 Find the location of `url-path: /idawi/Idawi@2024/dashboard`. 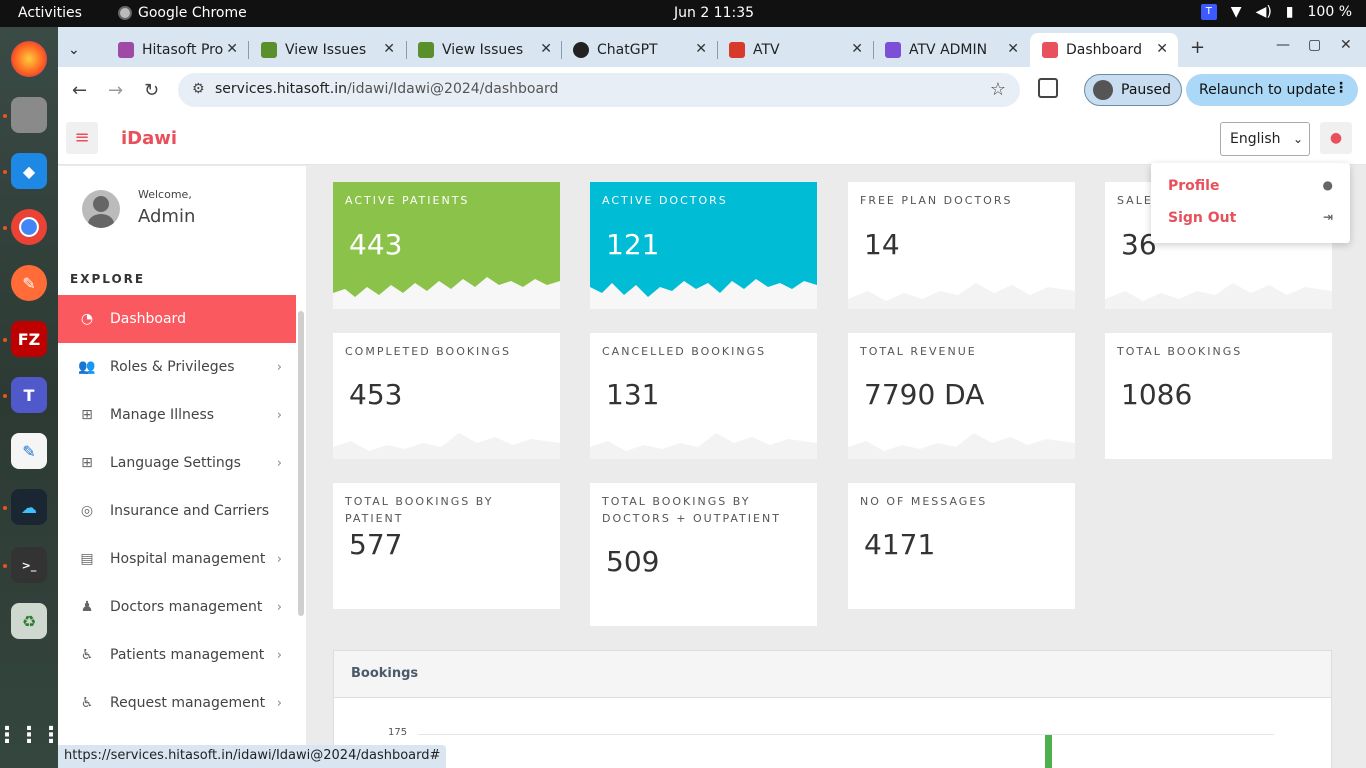

url-path: /idawi/Idawi@2024/dashboard is located at coordinates (452, 89).